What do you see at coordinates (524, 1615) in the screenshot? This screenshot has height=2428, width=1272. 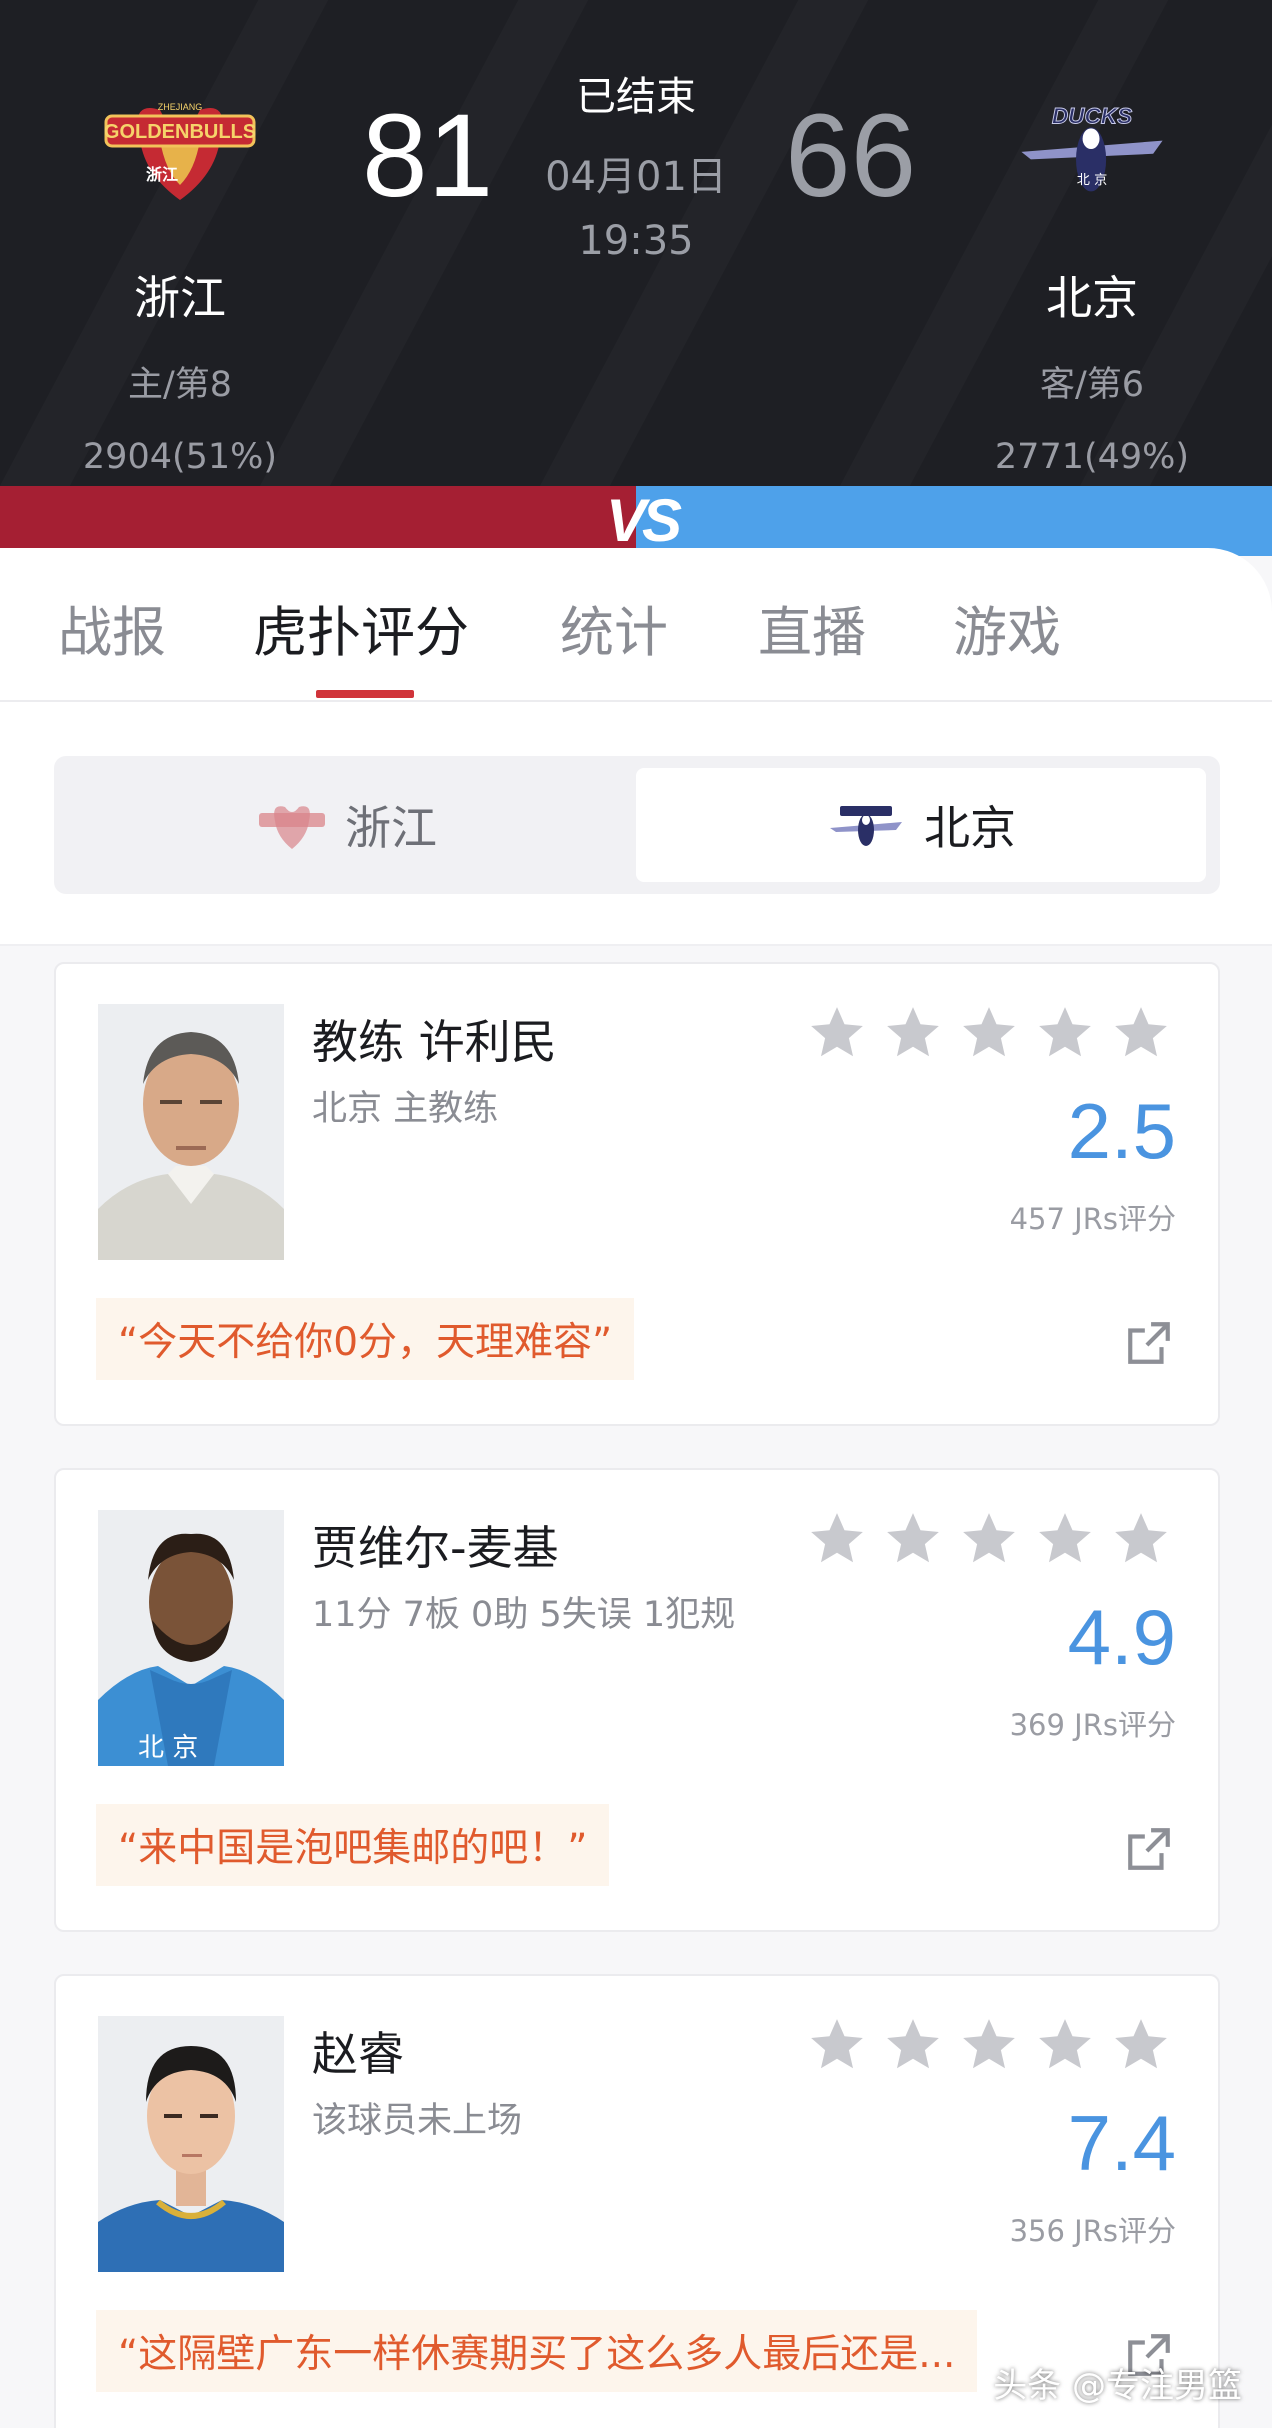 I see `player-subtitle: 11分 7板 0助 5失误 1犯规` at bounding box center [524, 1615].